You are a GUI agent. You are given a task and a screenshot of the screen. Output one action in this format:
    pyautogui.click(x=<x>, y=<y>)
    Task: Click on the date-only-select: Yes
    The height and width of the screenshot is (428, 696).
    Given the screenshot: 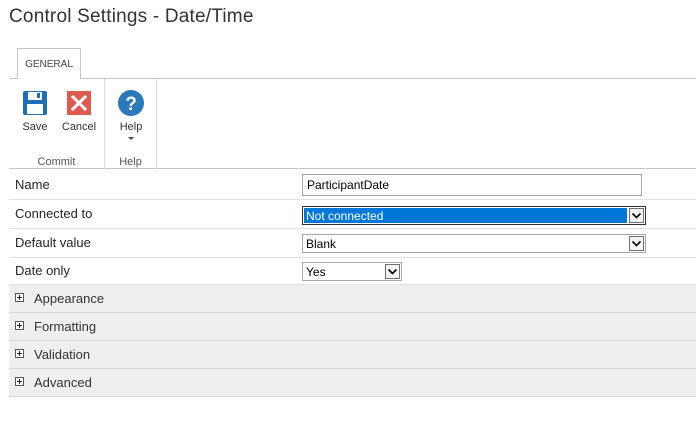 What is the action you would take?
    pyautogui.click(x=352, y=271)
    